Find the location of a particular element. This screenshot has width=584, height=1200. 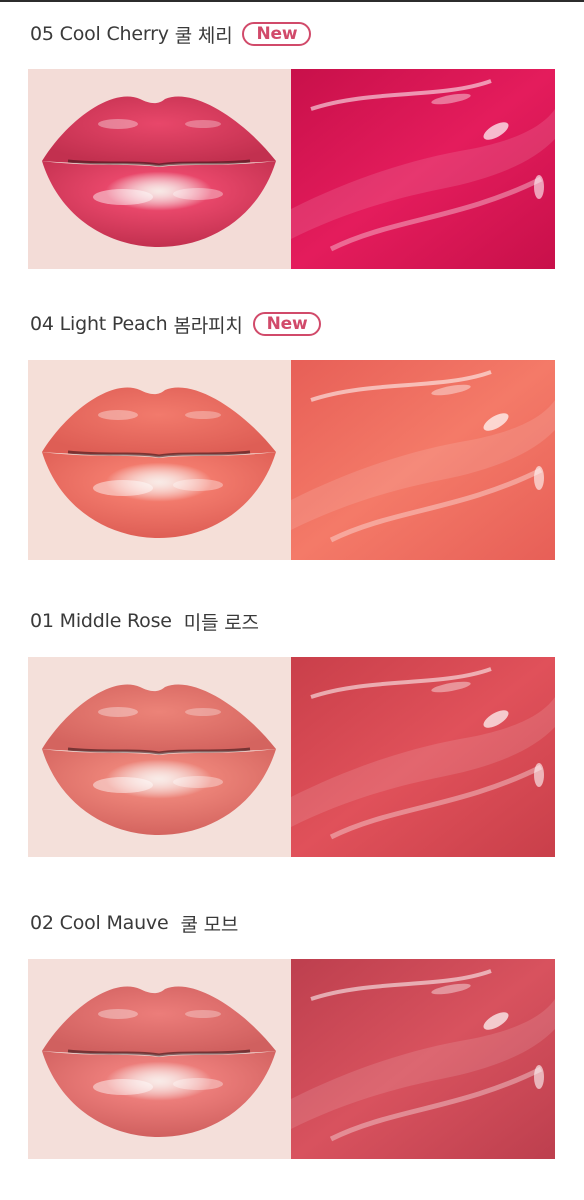

shade-code: 01 is located at coordinates (42, 621).